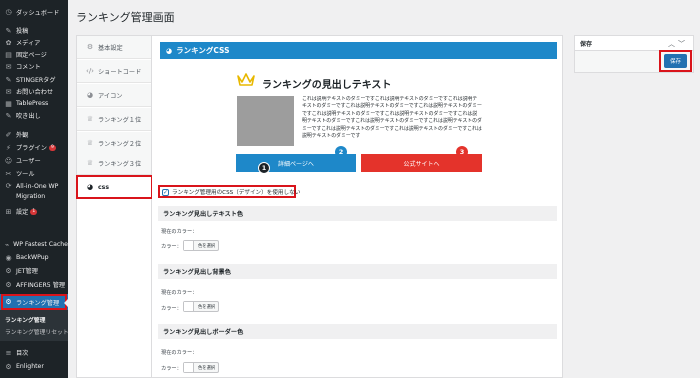 The width and height of the screenshot is (700, 378). Describe the element at coordinates (246, 79) in the screenshot. I see `crown-icon` at that location.